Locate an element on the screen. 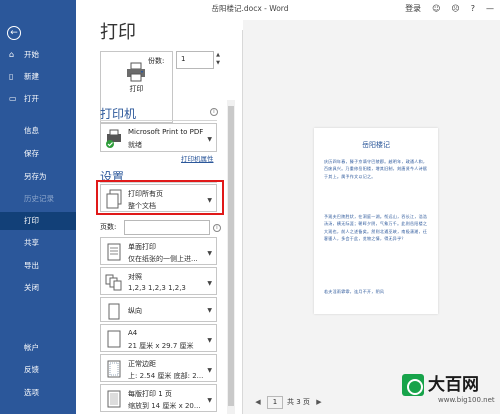 Image resolution: width=500 pixels, height=414 pixels. margins-label: 正常边距 is located at coordinates (142, 364).